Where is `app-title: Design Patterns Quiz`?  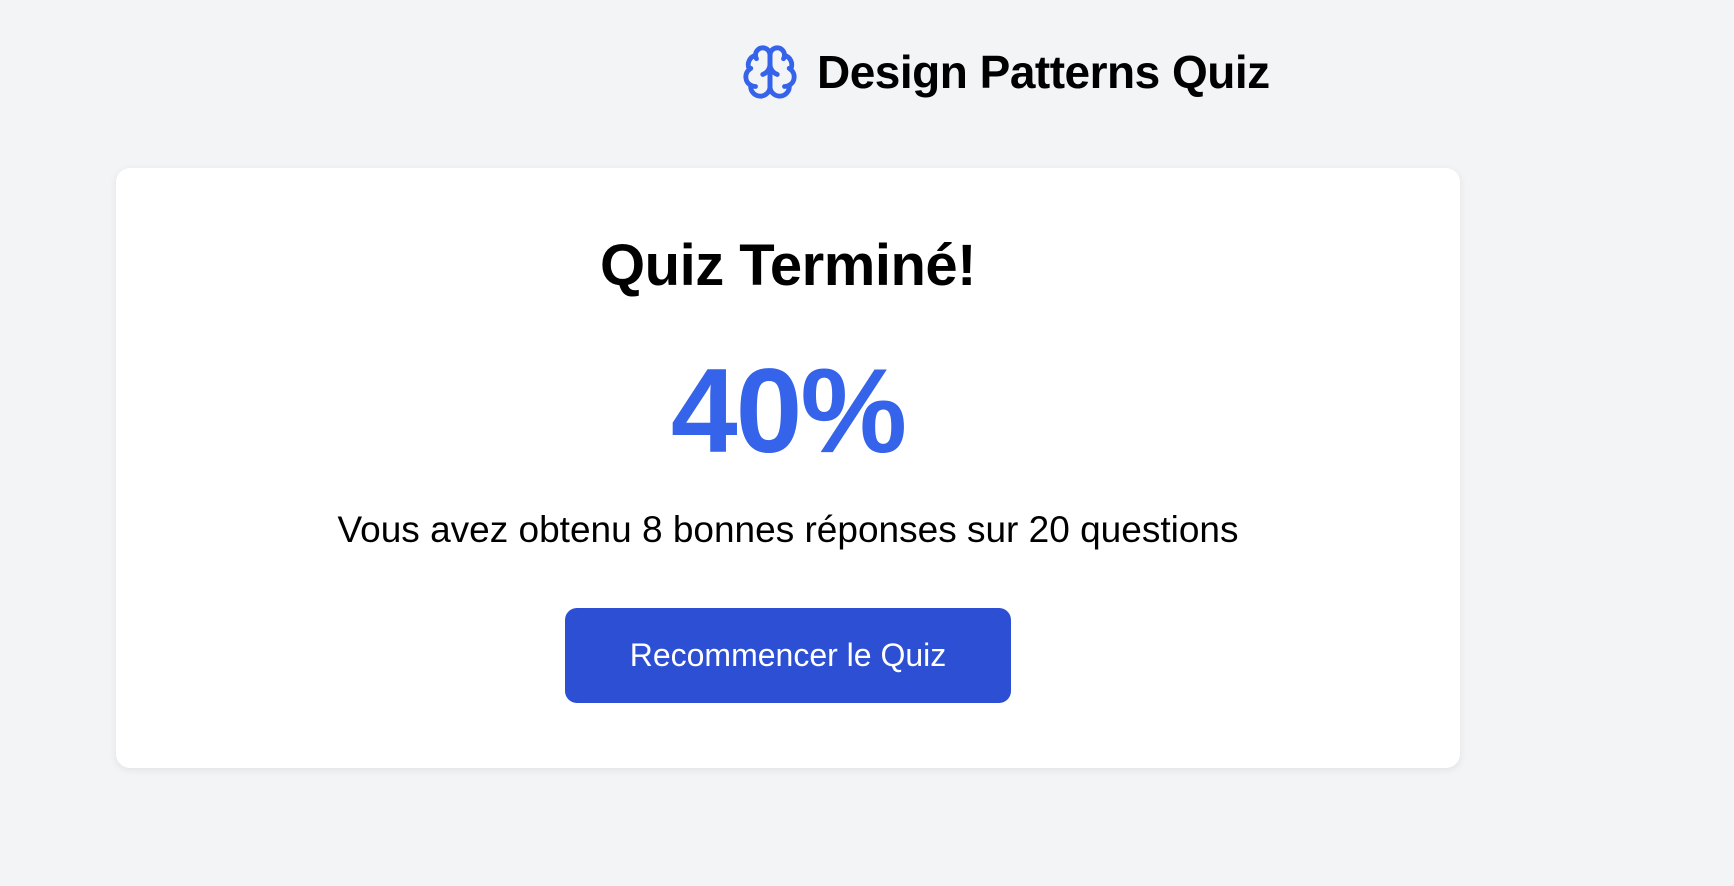 app-title: Design Patterns Quiz is located at coordinates (1043, 72).